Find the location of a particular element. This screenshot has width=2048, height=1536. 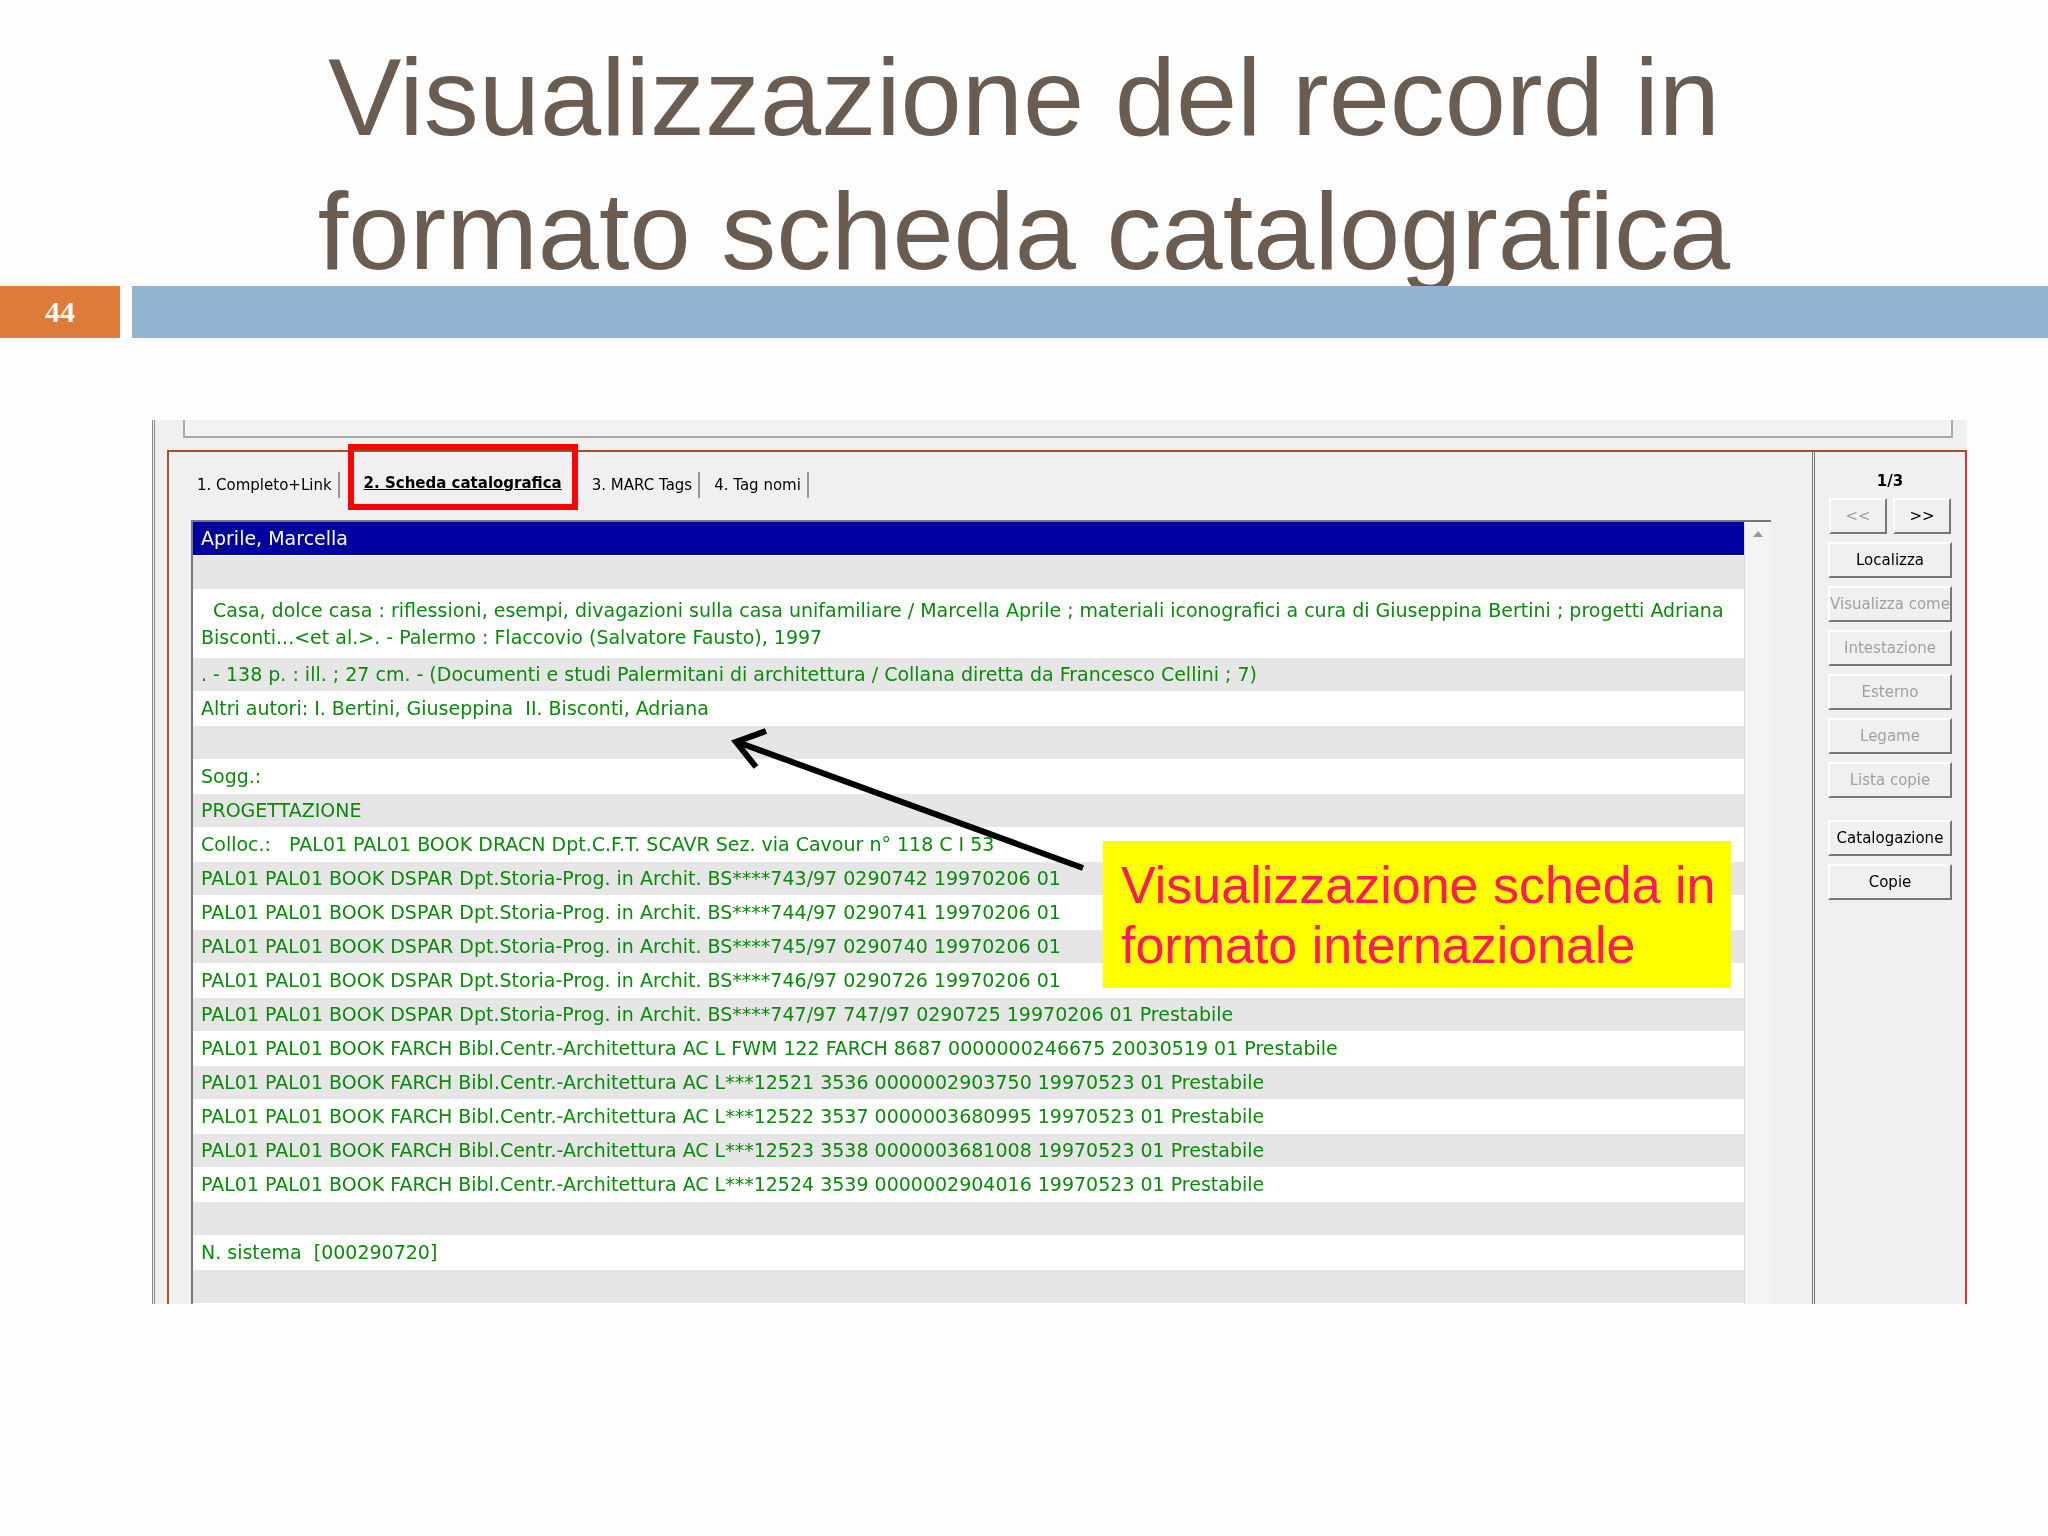

record-line: Altri autori: I. Bertini, Giuseppina II. Bisconti, Adriana is located at coordinates (455, 708).